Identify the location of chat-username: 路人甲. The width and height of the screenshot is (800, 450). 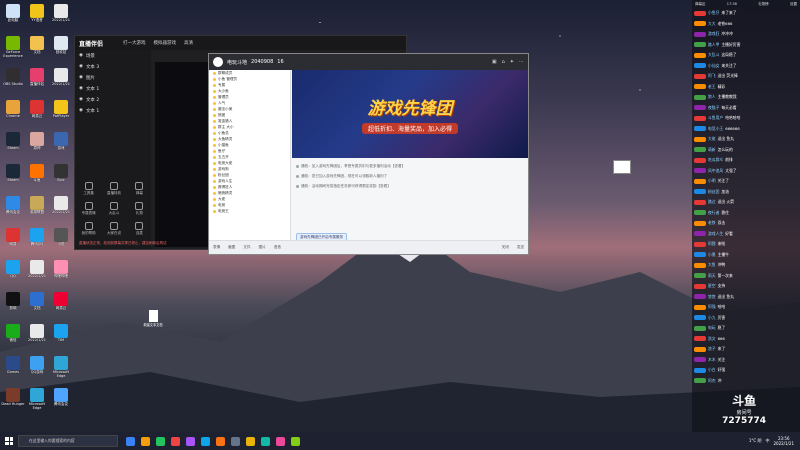
(713, 45).